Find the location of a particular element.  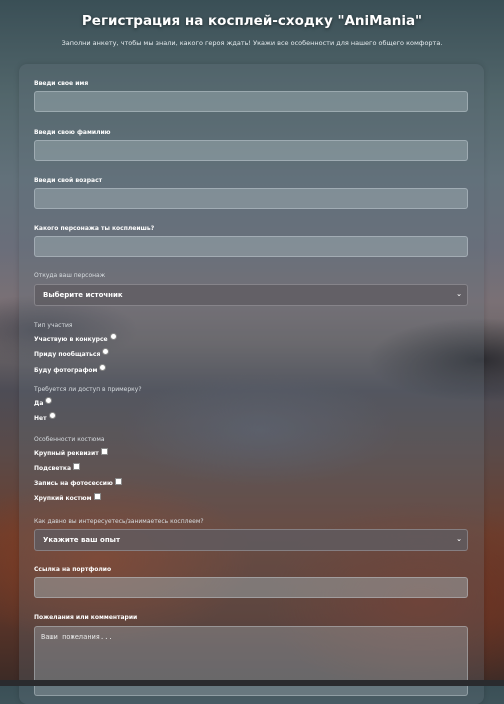

dressing-option-label: Нет is located at coordinates (40, 418).